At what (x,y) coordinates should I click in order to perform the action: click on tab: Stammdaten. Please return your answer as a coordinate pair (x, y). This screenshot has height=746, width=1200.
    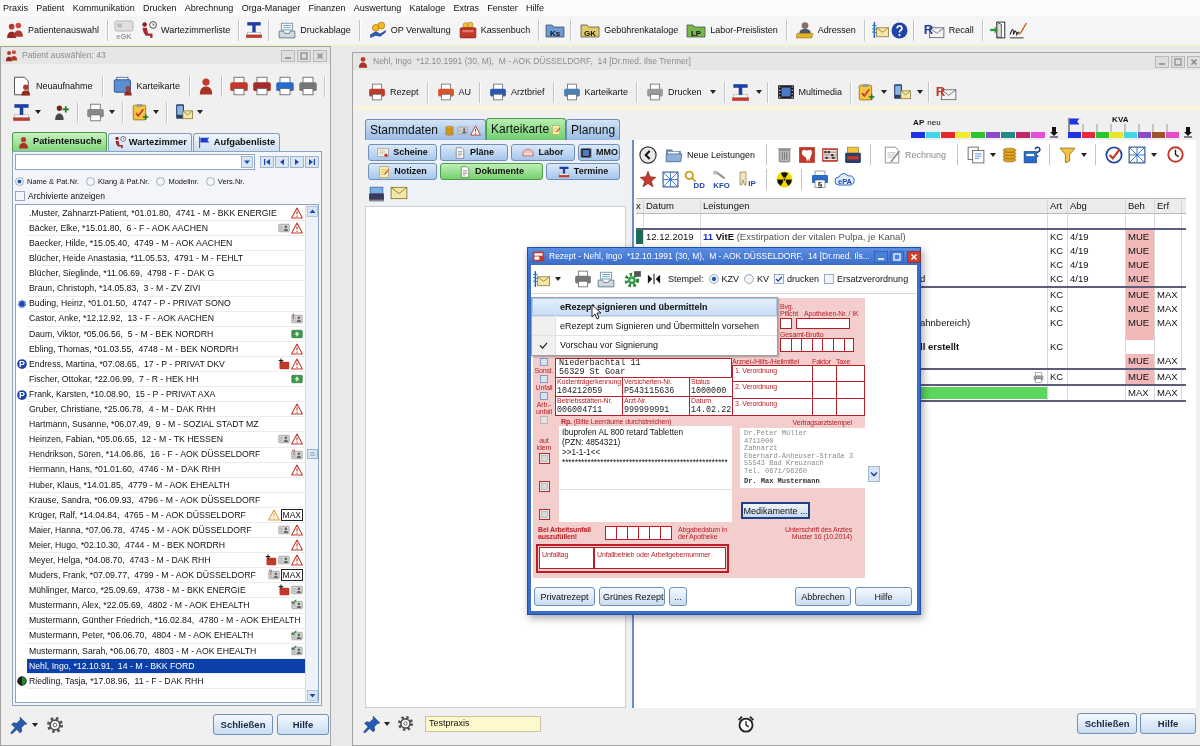
    Looking at the image, I should click on (426, 129).